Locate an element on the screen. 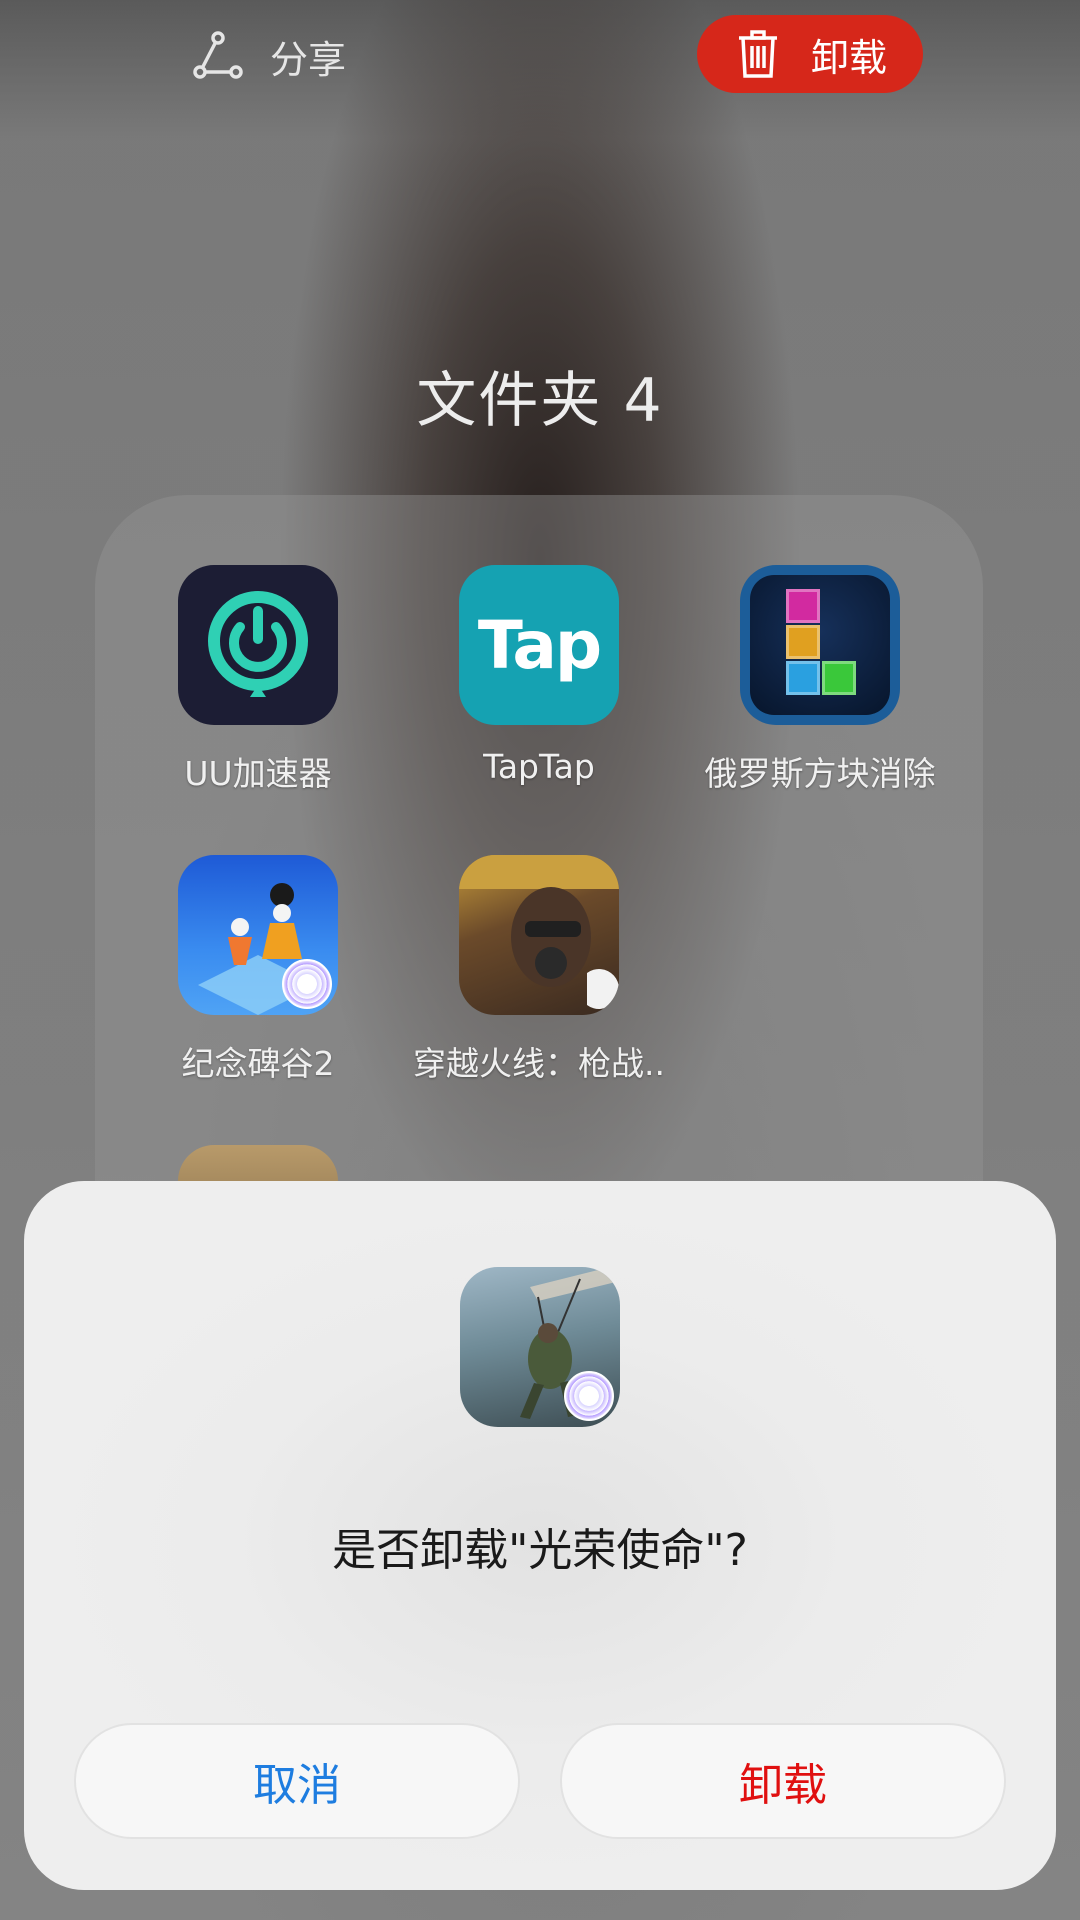  share-icon is located at coordinates (218, 55).